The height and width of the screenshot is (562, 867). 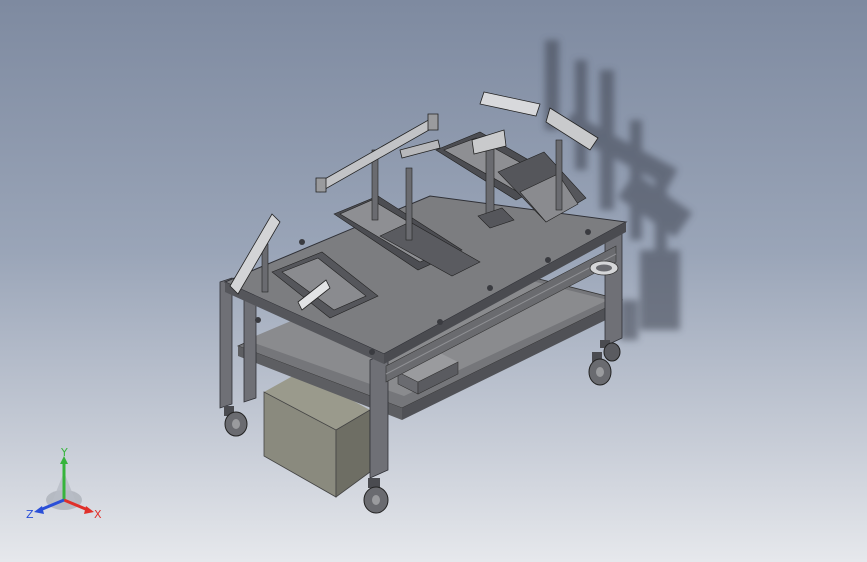 I want to click on y-axis-label: Y, so click(x=64, y=453).